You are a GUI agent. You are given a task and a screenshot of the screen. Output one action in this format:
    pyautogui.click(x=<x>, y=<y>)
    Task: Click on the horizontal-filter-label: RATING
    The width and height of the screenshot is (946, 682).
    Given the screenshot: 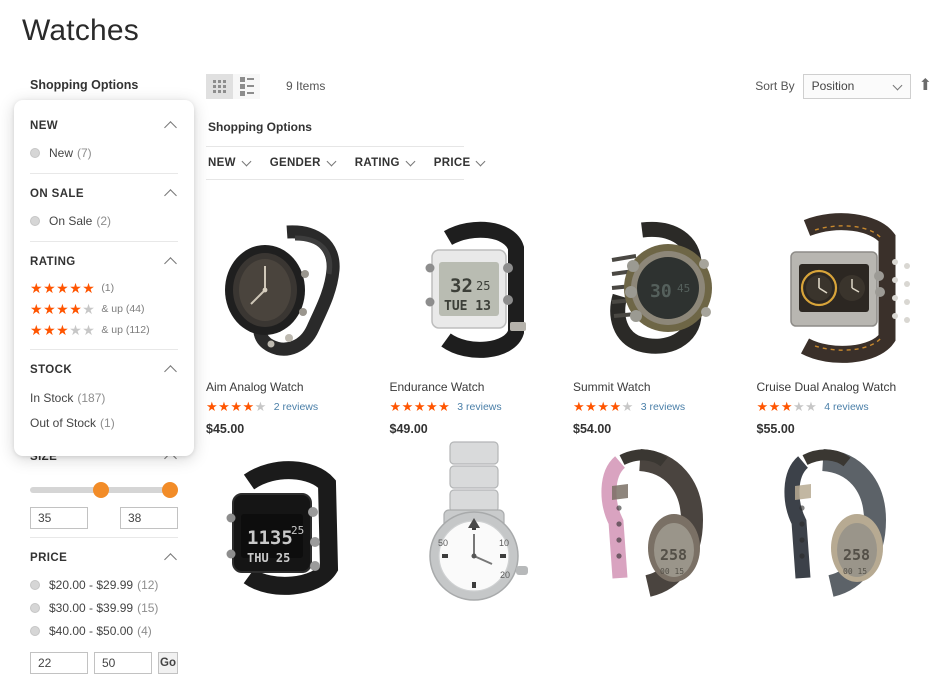 What is the action you would take?
    pyautogui.click(x=377, y=163)
    